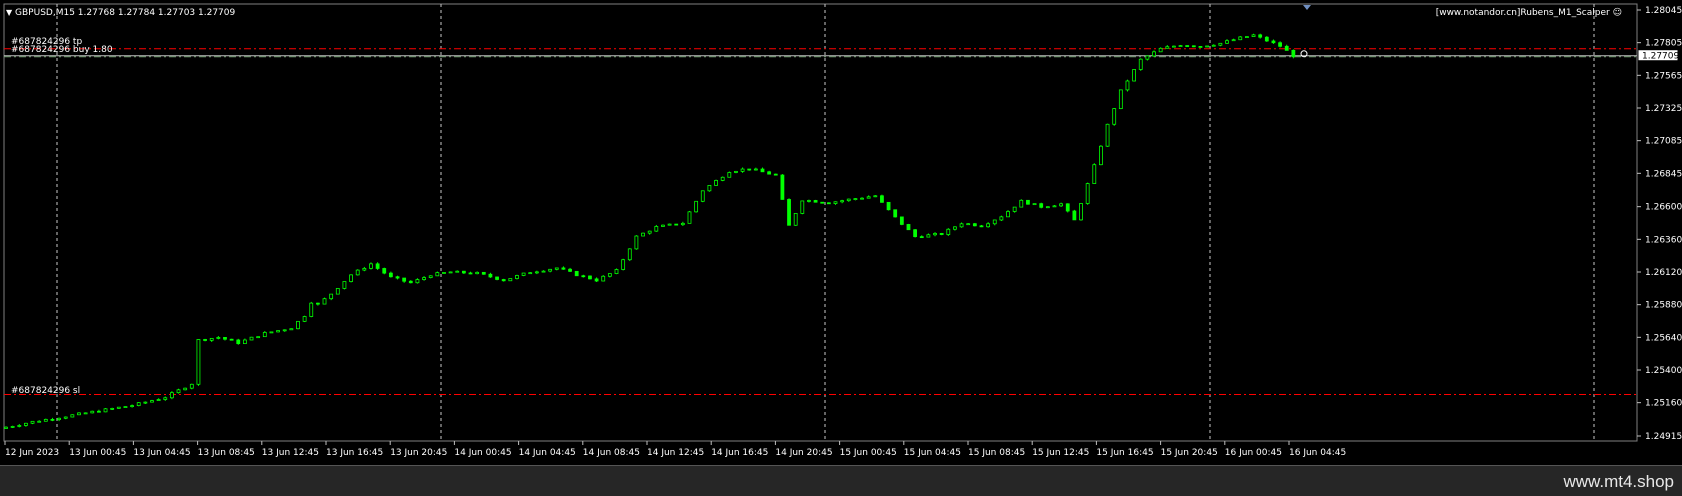  Describe the element at coordinates (675, 453) in the screenshot. I see `x-tick-label: 14 Jun 12:45` at that location.